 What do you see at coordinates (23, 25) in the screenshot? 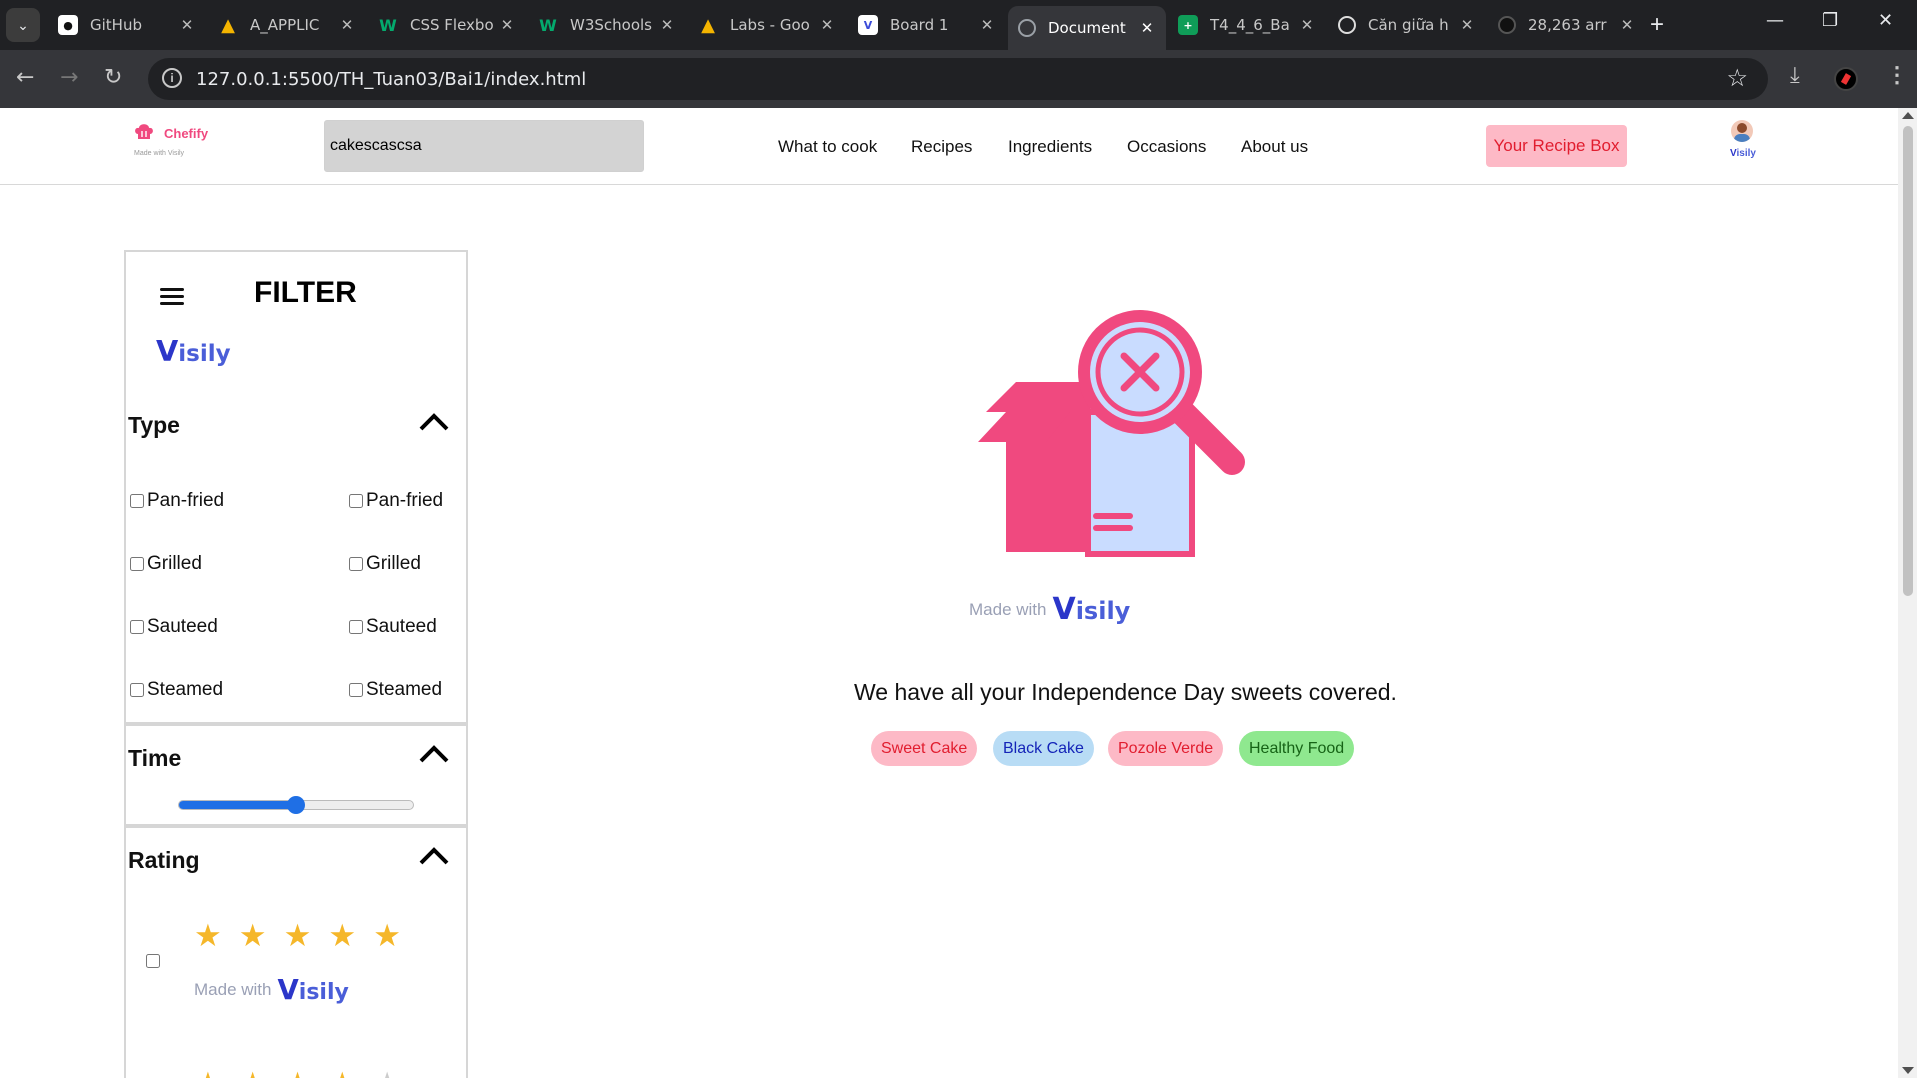
I see `tab-search-chevron-icon: ⌄` at bounding box center [23, 25].